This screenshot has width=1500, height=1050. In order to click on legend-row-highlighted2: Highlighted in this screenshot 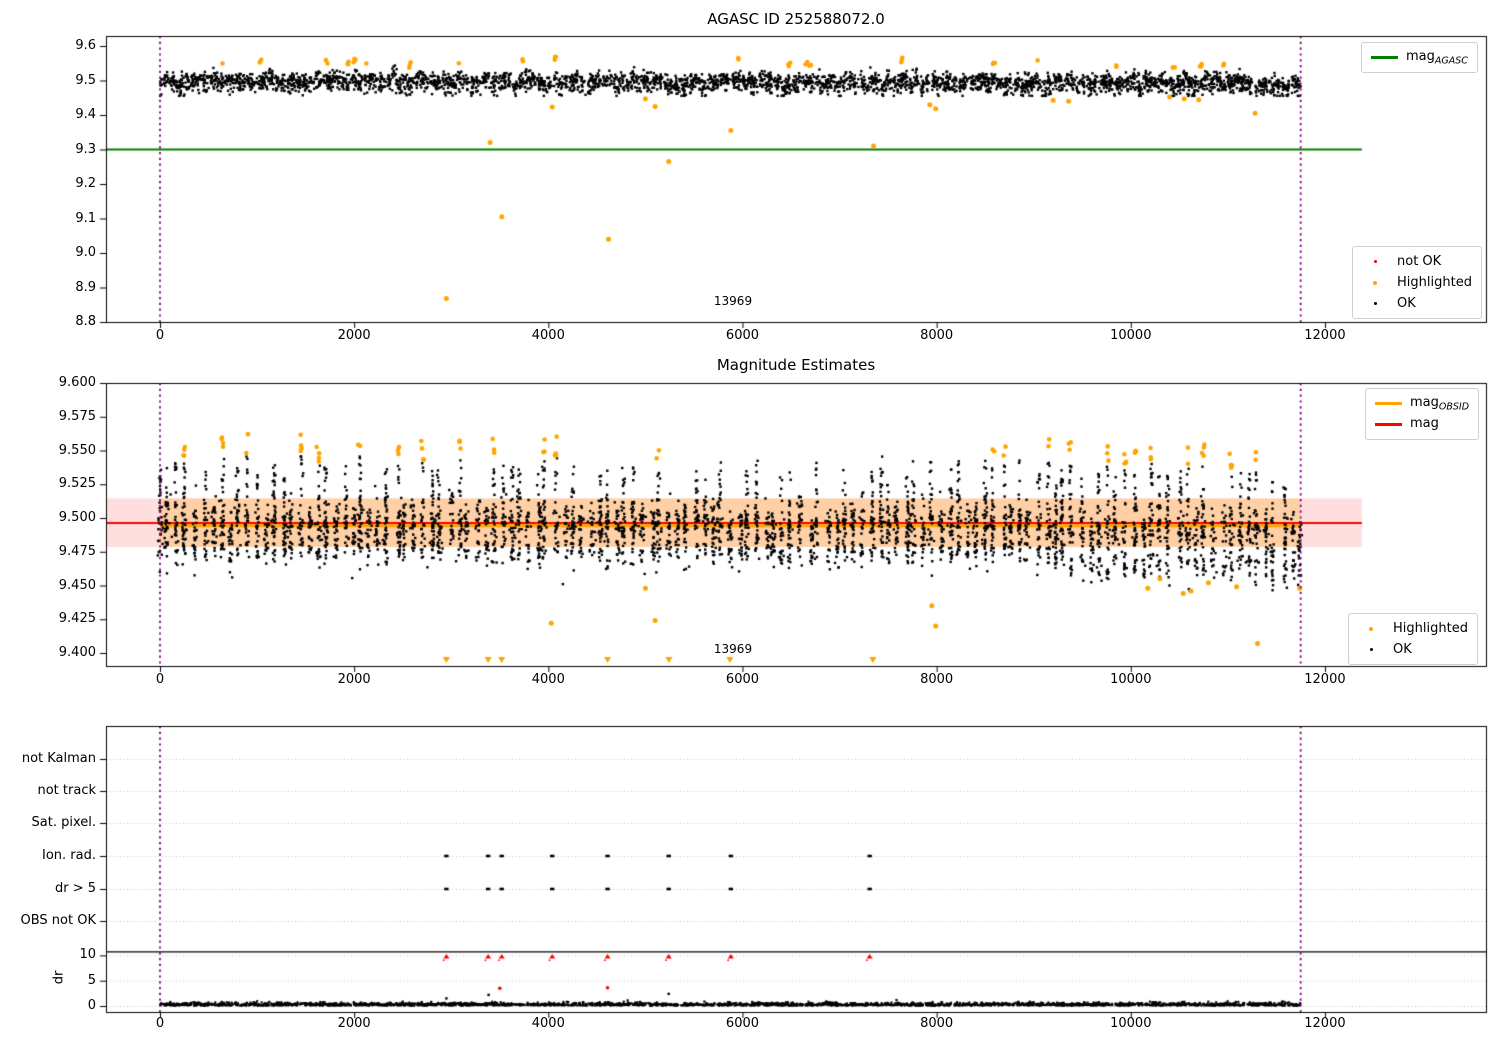, I will do `click(1412, 628)`.